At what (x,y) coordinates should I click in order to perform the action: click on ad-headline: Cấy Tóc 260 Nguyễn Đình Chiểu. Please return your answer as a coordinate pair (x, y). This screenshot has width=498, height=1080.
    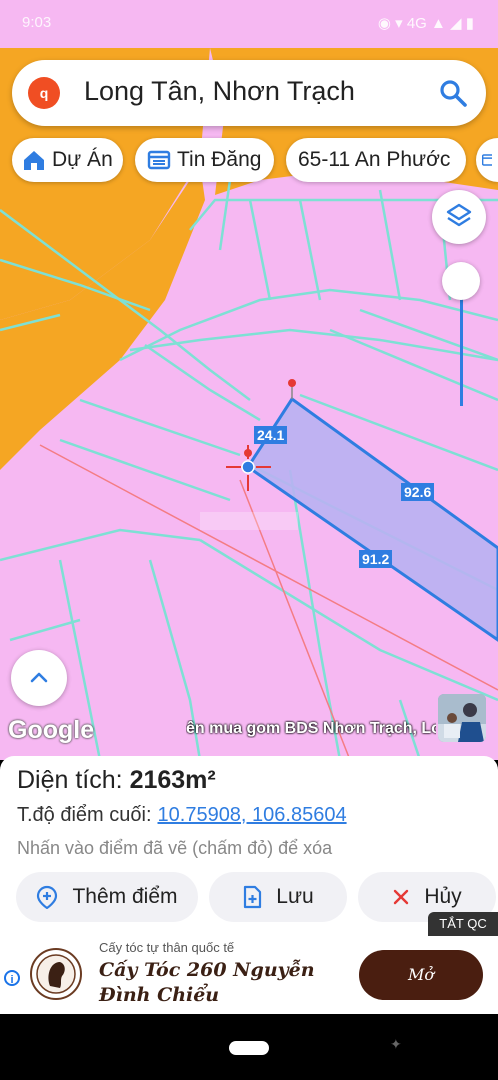
    Looking at the image, I should click on (207, 982).